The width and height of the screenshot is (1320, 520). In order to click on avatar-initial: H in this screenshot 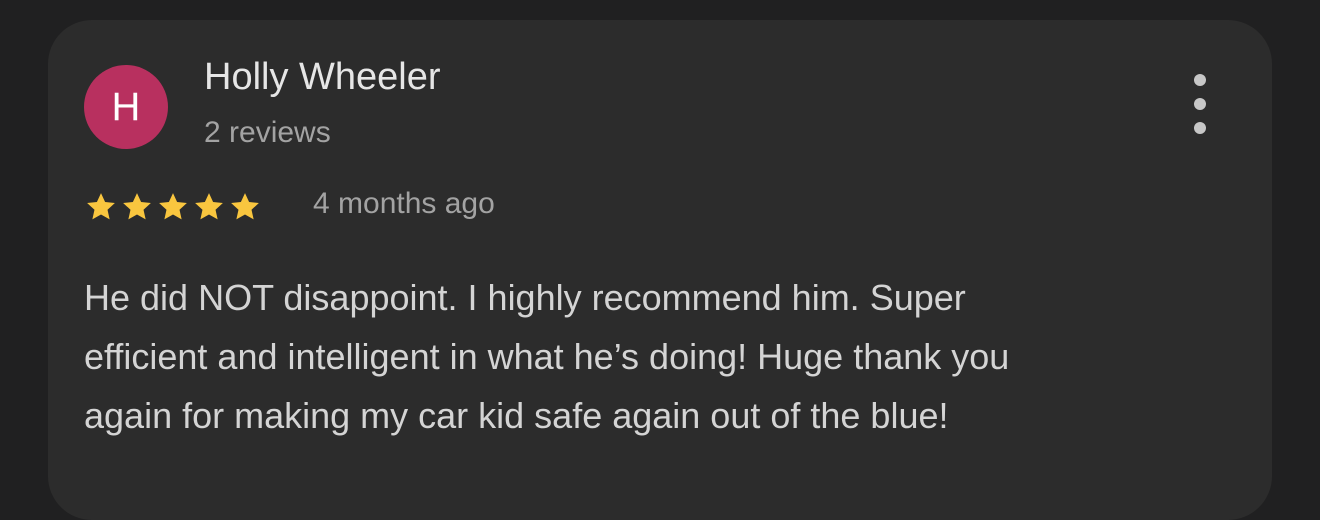, I will do `click(126, 107)`.